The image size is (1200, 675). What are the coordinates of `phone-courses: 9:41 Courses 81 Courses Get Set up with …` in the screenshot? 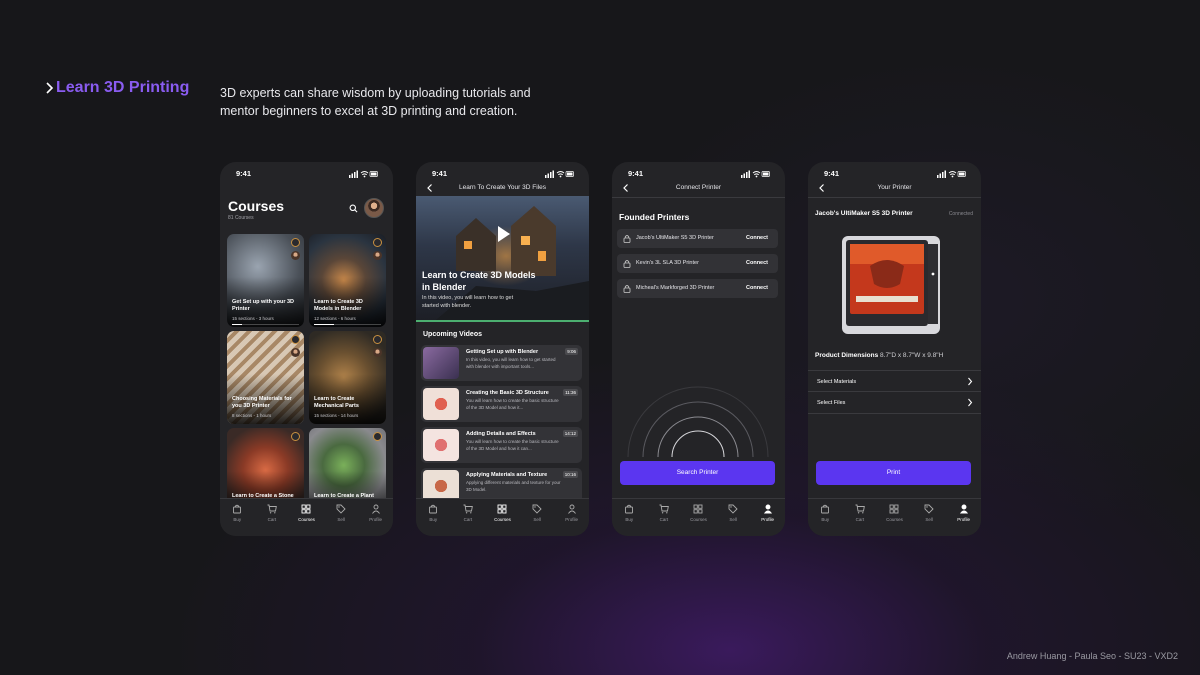 It's located at (306, 349).